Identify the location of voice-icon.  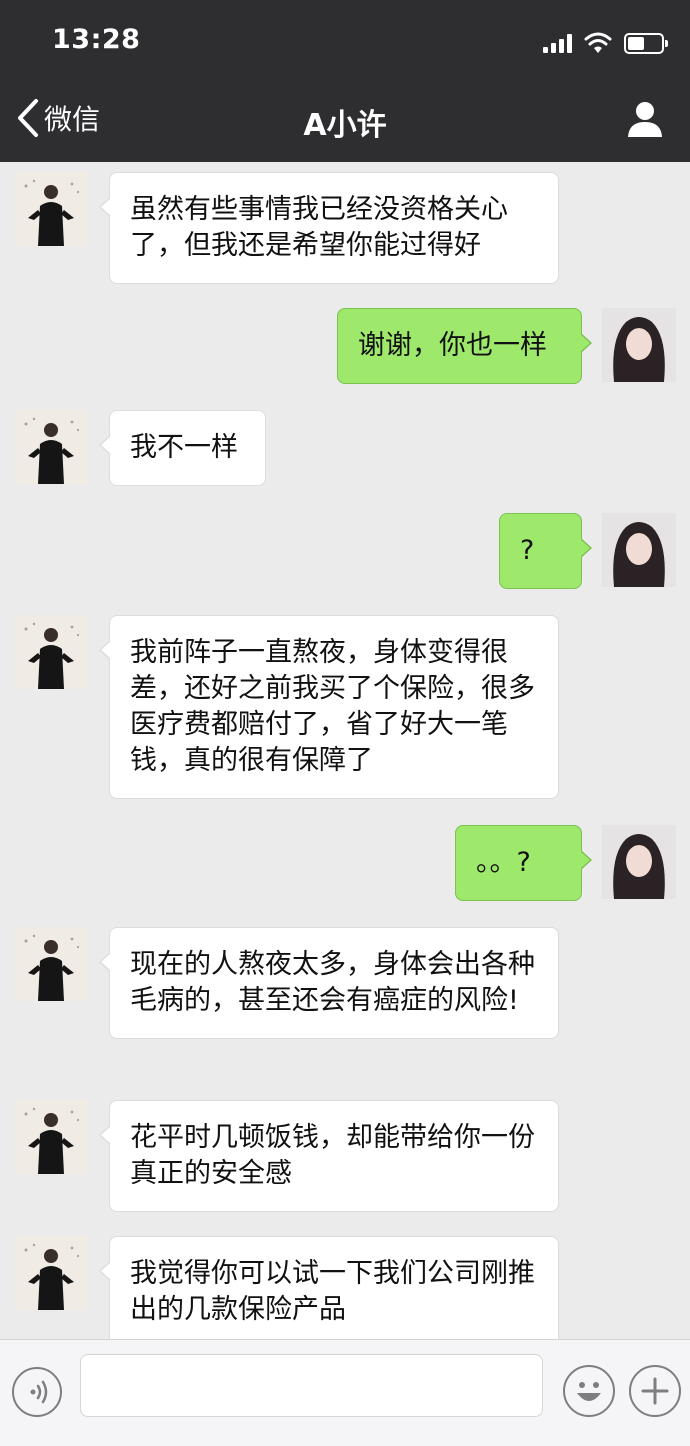
(39, 1392).